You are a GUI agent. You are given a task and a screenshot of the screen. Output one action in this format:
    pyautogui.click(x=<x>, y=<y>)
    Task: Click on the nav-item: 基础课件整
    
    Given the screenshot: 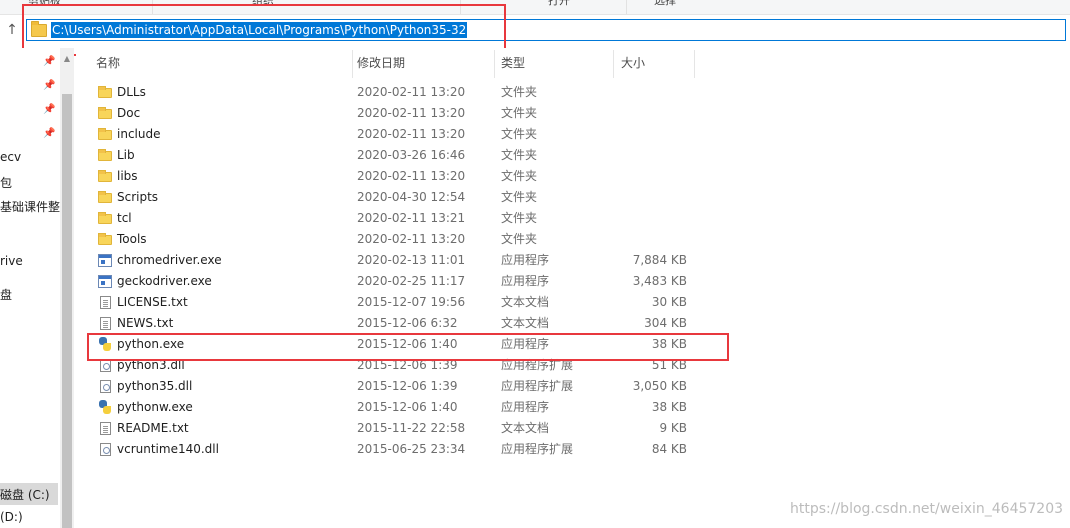 What is the action you would take?
    pyautogui.click(x=30, y=206)
    